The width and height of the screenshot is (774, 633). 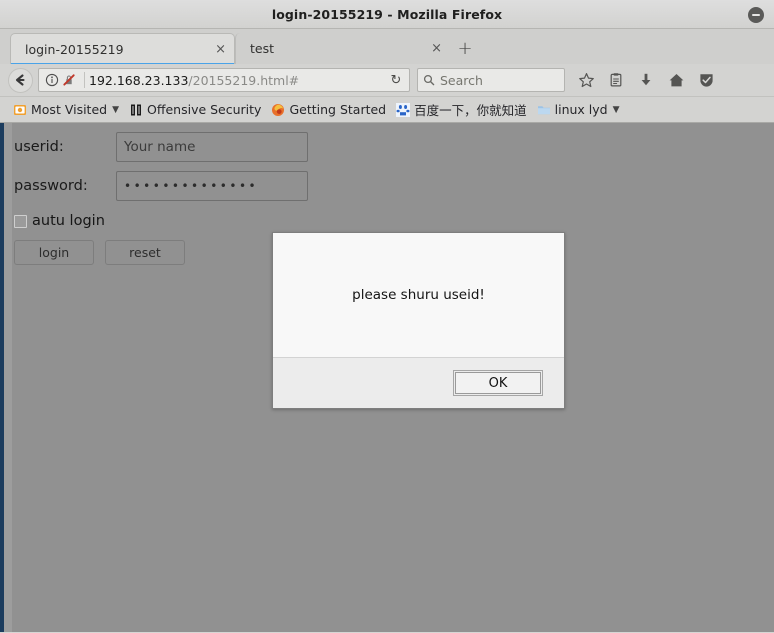 I want to click on tab-label: login-20155219, so click(x=74, y=49).